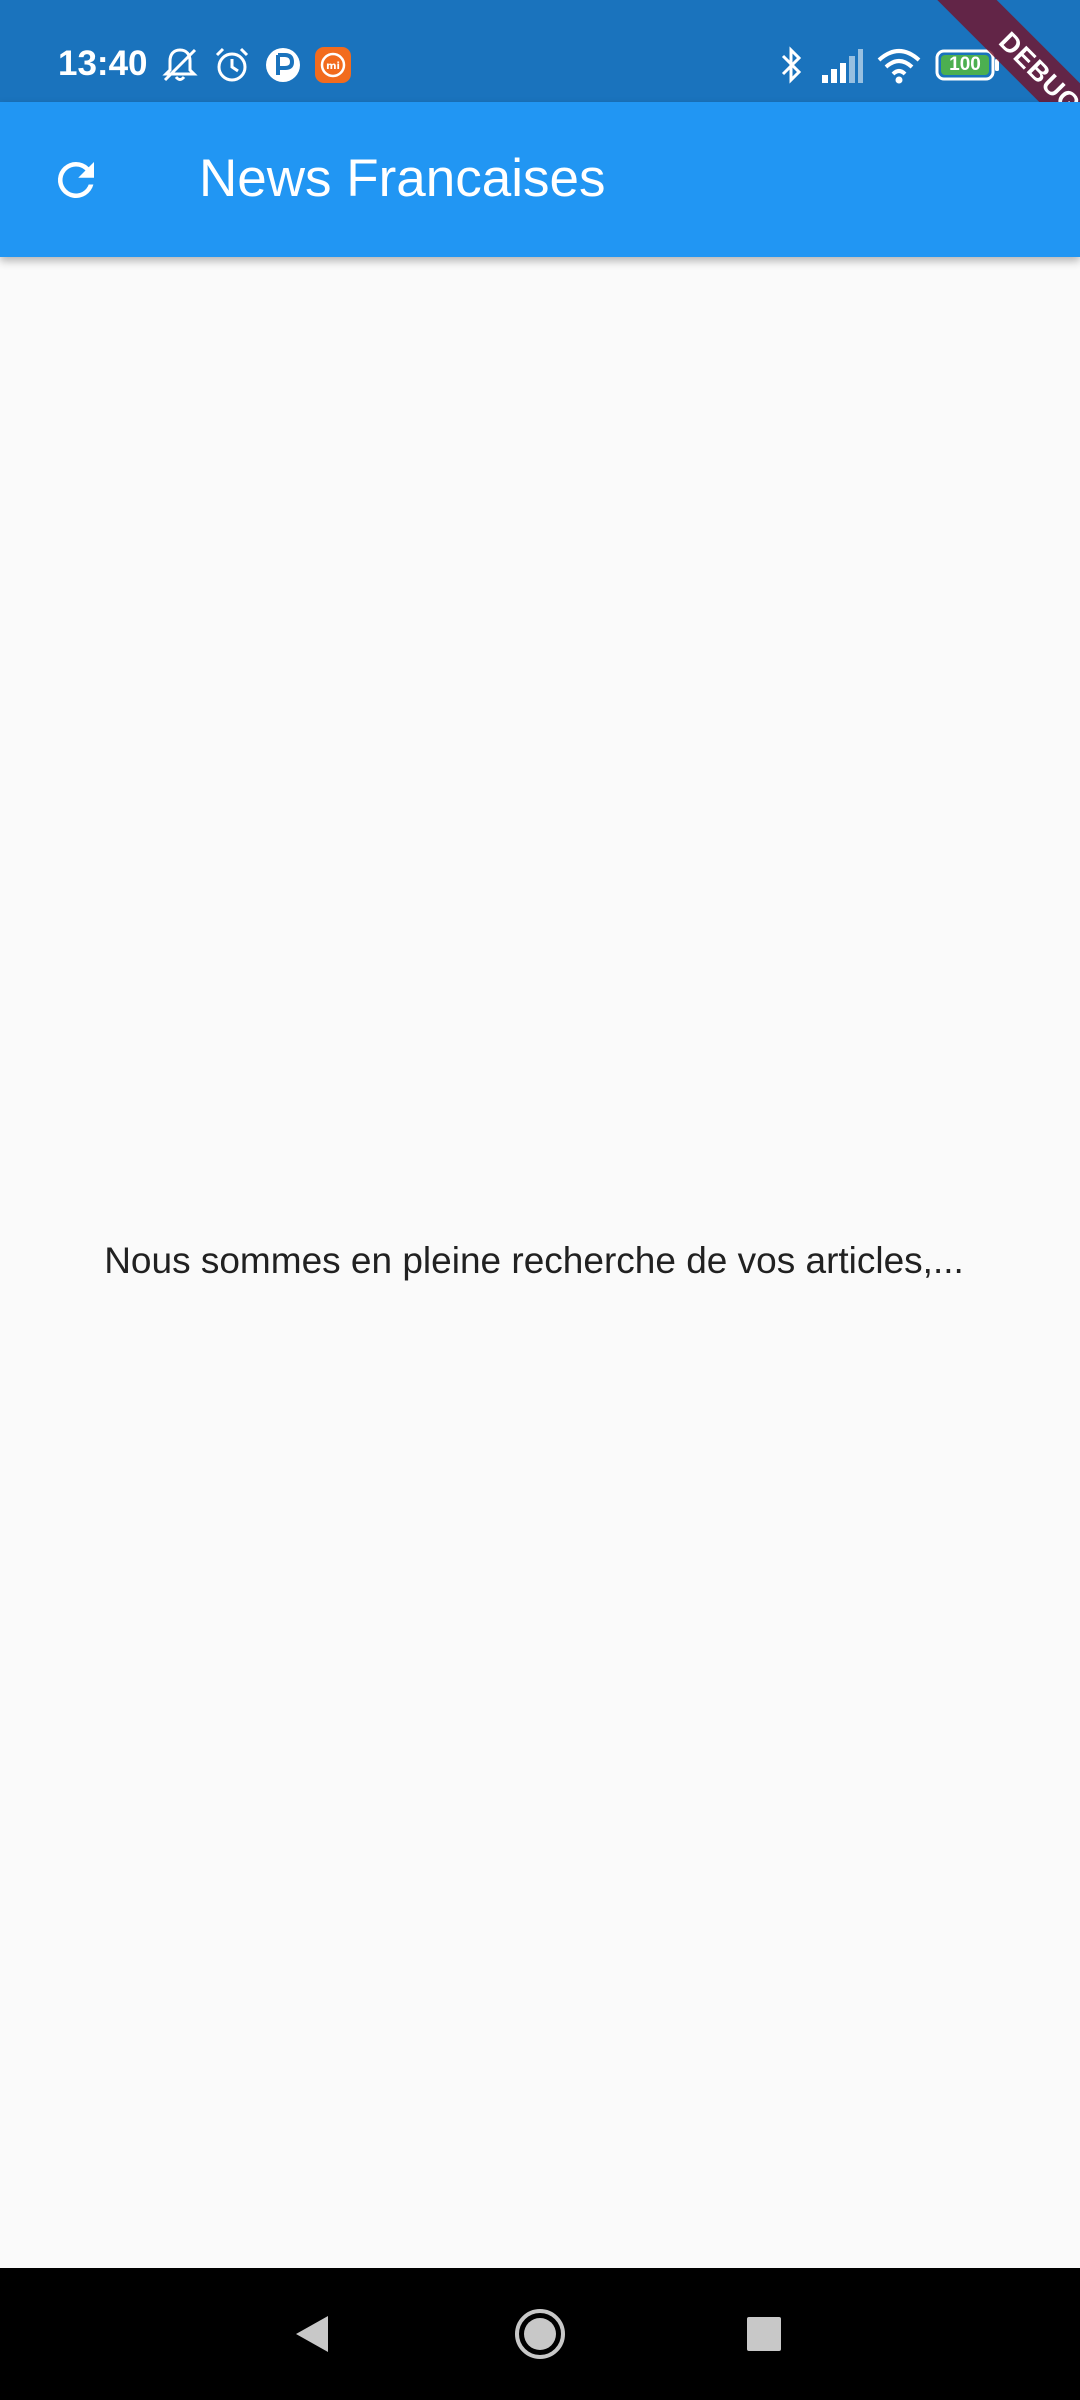  I want to click on page-title: News Francaises, so click(402, 178).